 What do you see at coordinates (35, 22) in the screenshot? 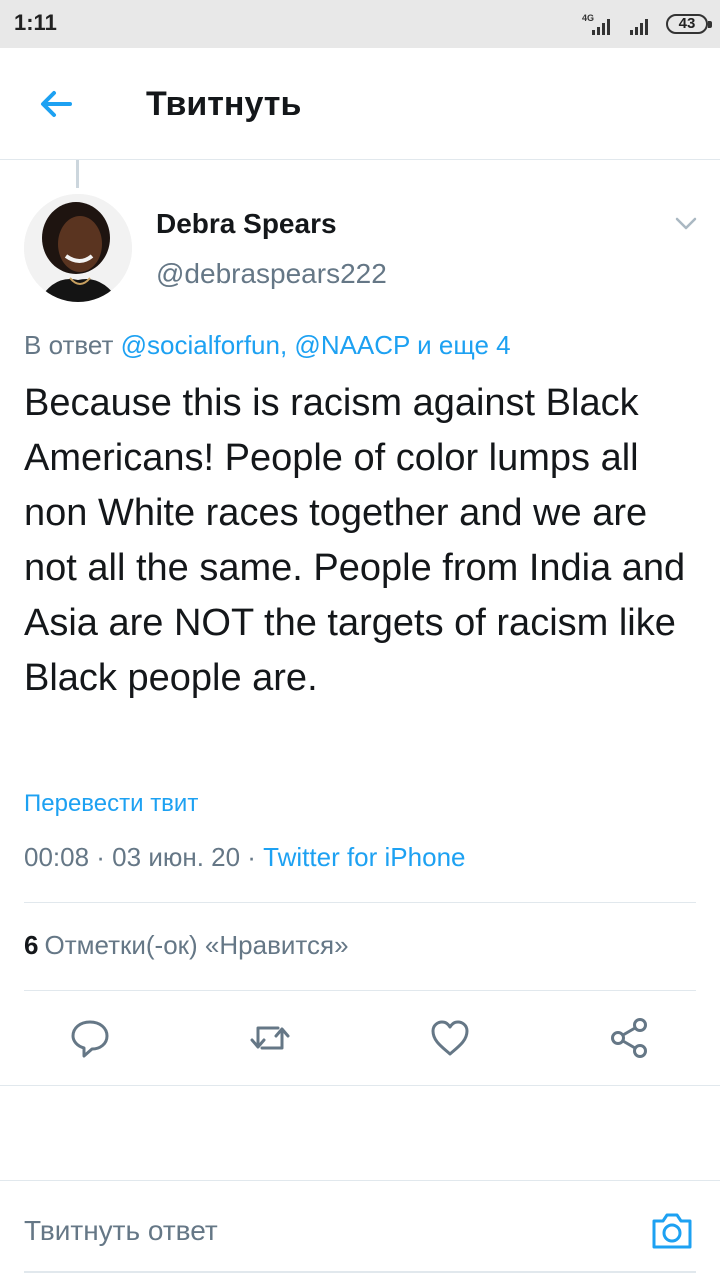
I see `status-time: 1:11` at bounding box center [35, 22].